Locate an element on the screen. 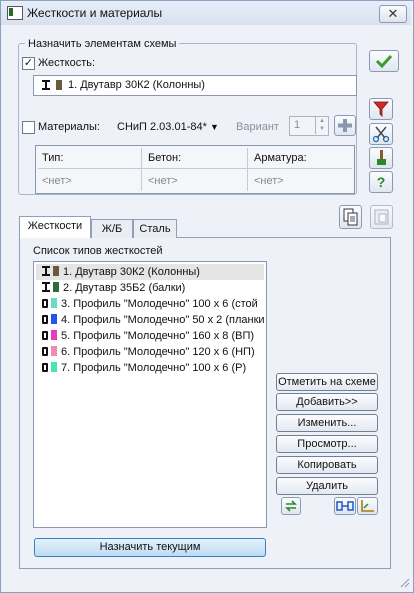  cut-button is located at coordinates (381, 134).